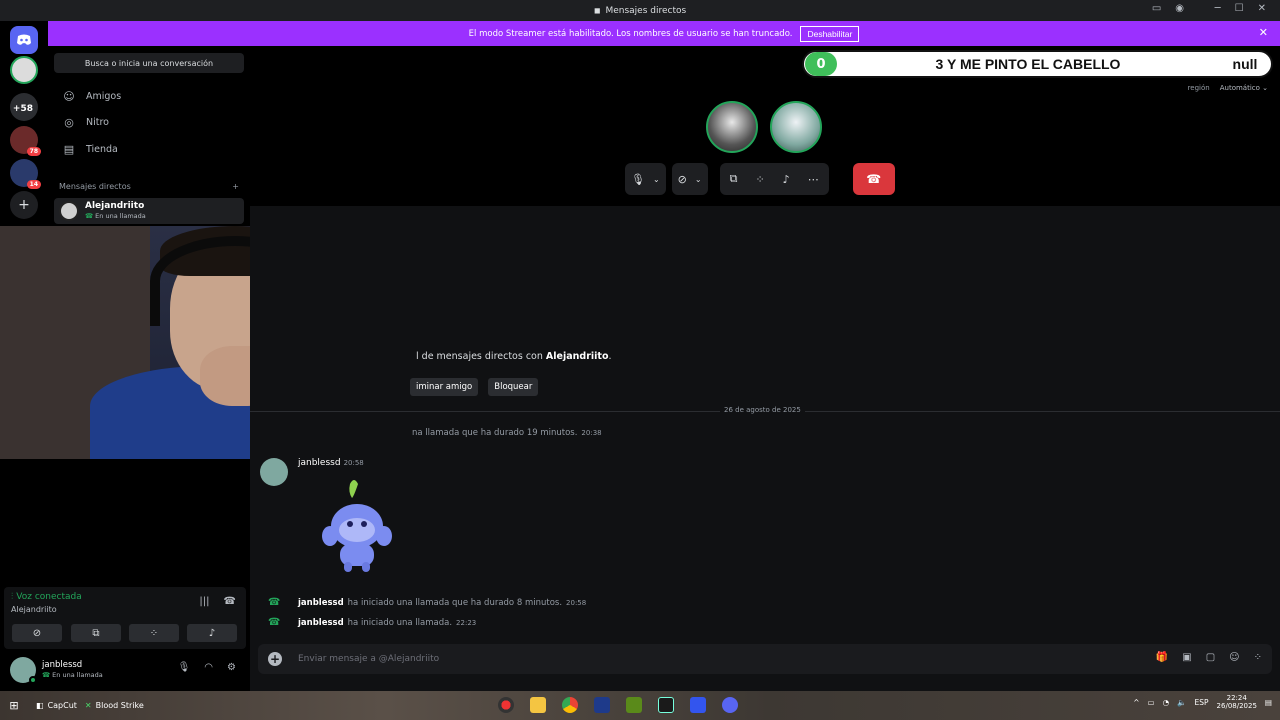  Describe the element at coordinates (231, 667) in the screenshot. I see `settings-gear-icon: ⚙` at that location.